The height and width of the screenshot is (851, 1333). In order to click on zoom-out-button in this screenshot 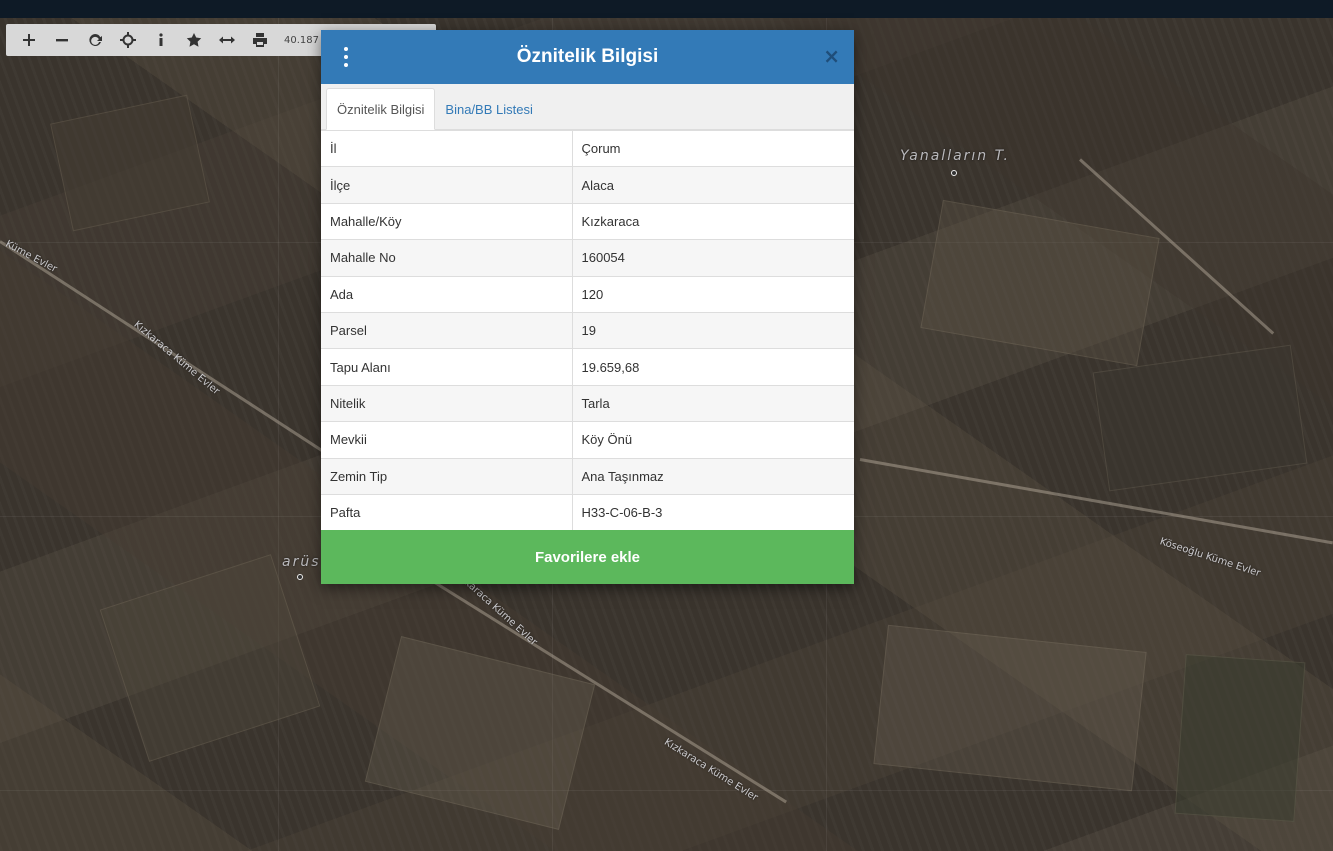, I will do `click(61, 40)`.